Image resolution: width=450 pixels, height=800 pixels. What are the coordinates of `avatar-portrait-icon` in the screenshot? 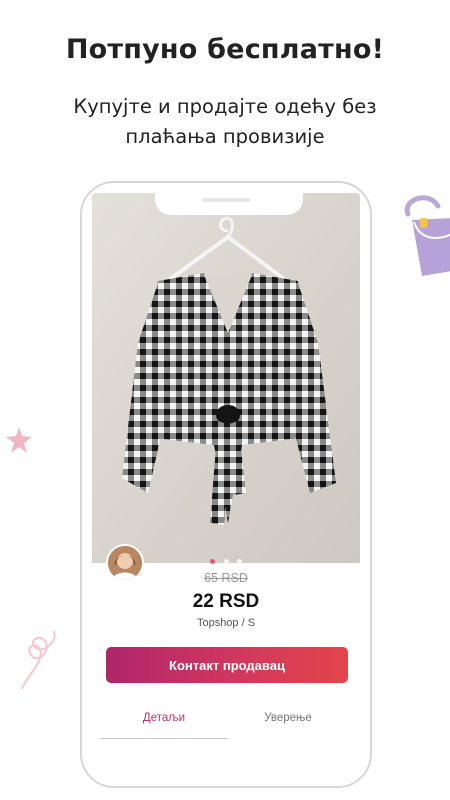 It's located at (125, 563).